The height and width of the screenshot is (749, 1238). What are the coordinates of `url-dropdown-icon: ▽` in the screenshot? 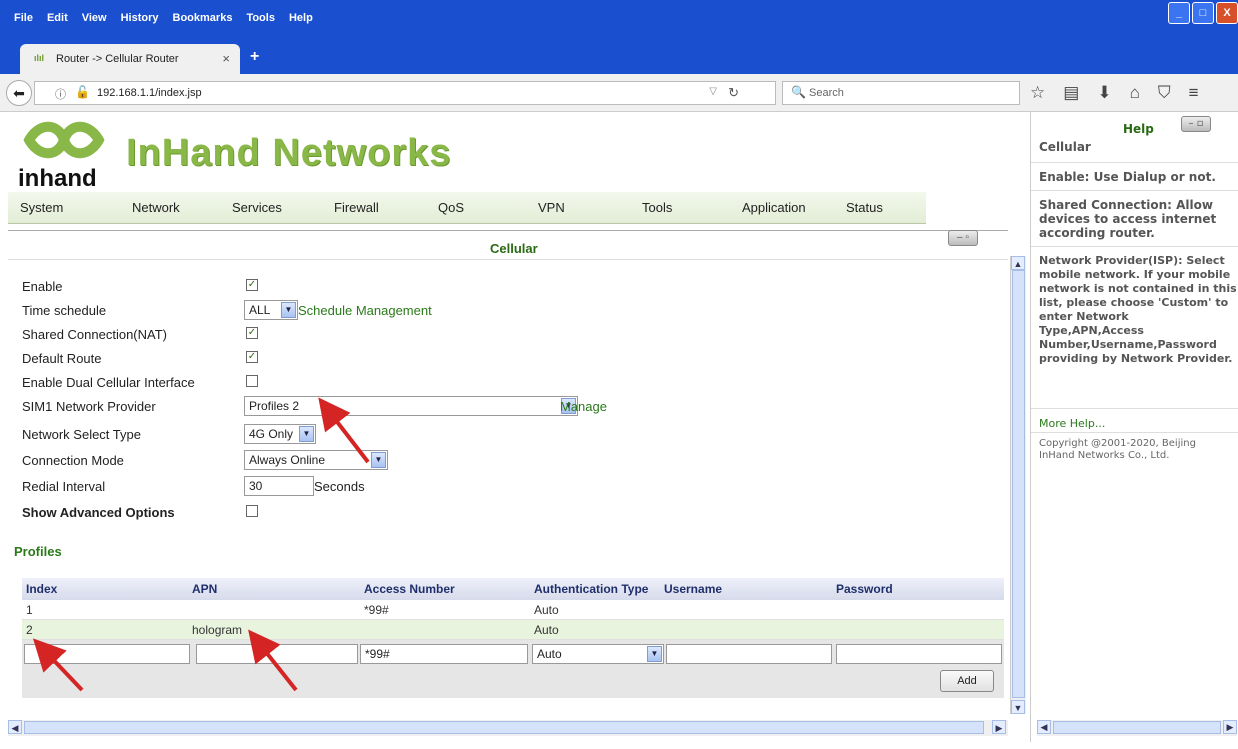 It's located at (713, 91).